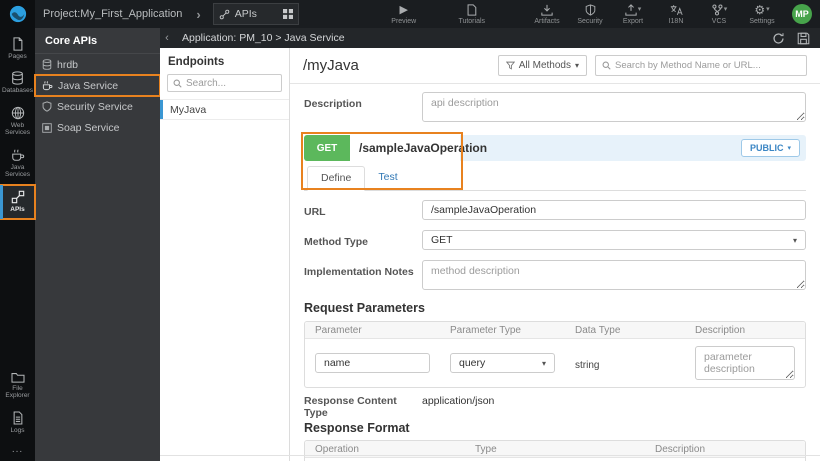 The height and width of the screenshot is (461, 820). Describe the element at coordinates (350, 407) in the screenshot. I see `response-content-type-label: Response Content Type` at that location.